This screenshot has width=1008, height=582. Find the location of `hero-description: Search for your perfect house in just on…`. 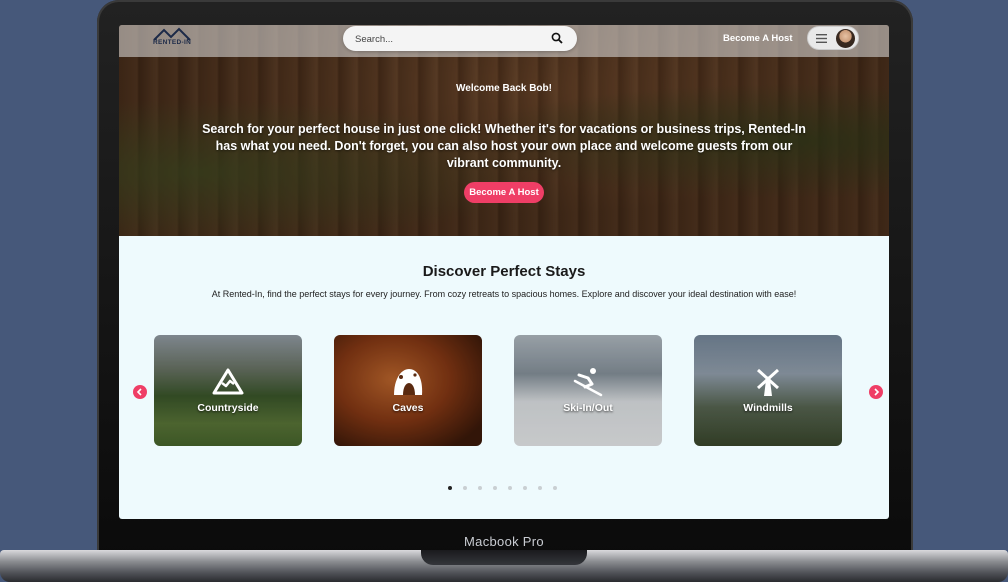

hero-description: Search for your perfect house in just on… is located at coordinates (504, 146).